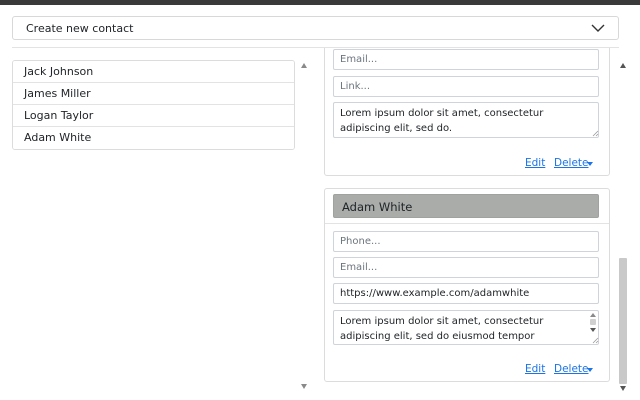 The height and width of the screenshot is (400, 640). I want to click on contact-item: Logan Taylor, so click(153, 116).